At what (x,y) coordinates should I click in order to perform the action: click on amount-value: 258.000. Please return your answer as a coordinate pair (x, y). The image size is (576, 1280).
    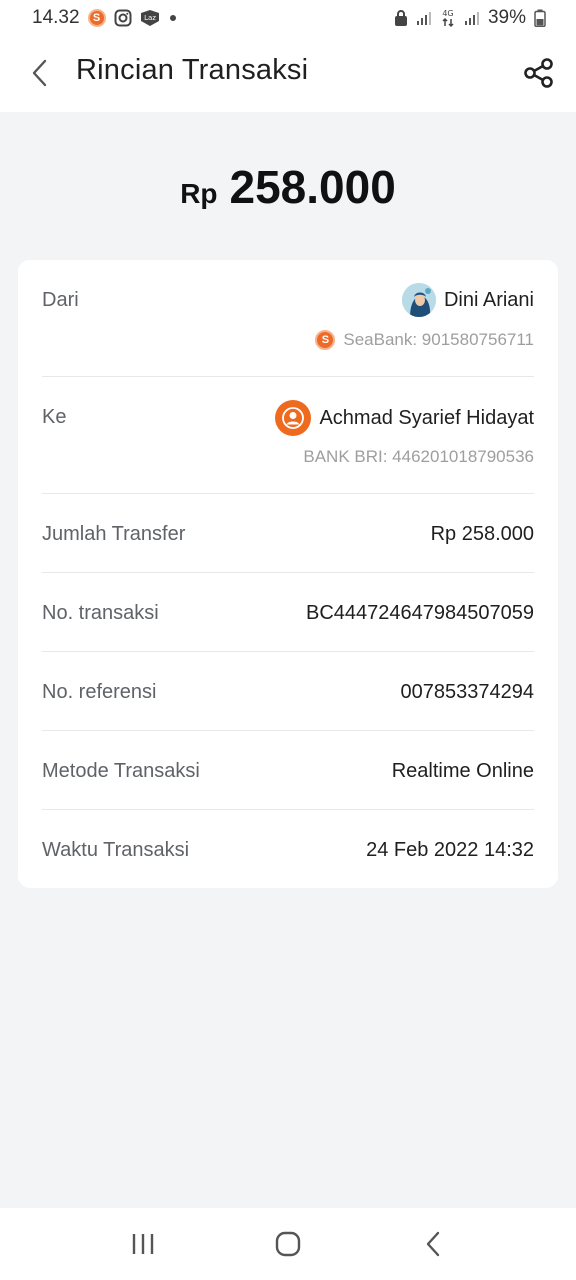
    Looking at the image, I should click on (312, 187).